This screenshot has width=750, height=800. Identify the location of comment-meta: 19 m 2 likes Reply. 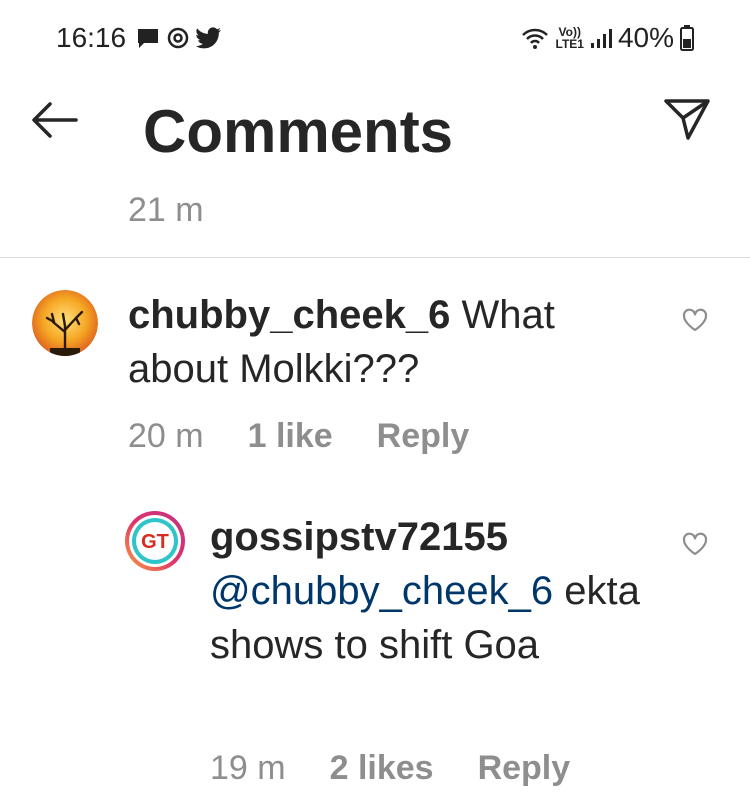
(390, 768).